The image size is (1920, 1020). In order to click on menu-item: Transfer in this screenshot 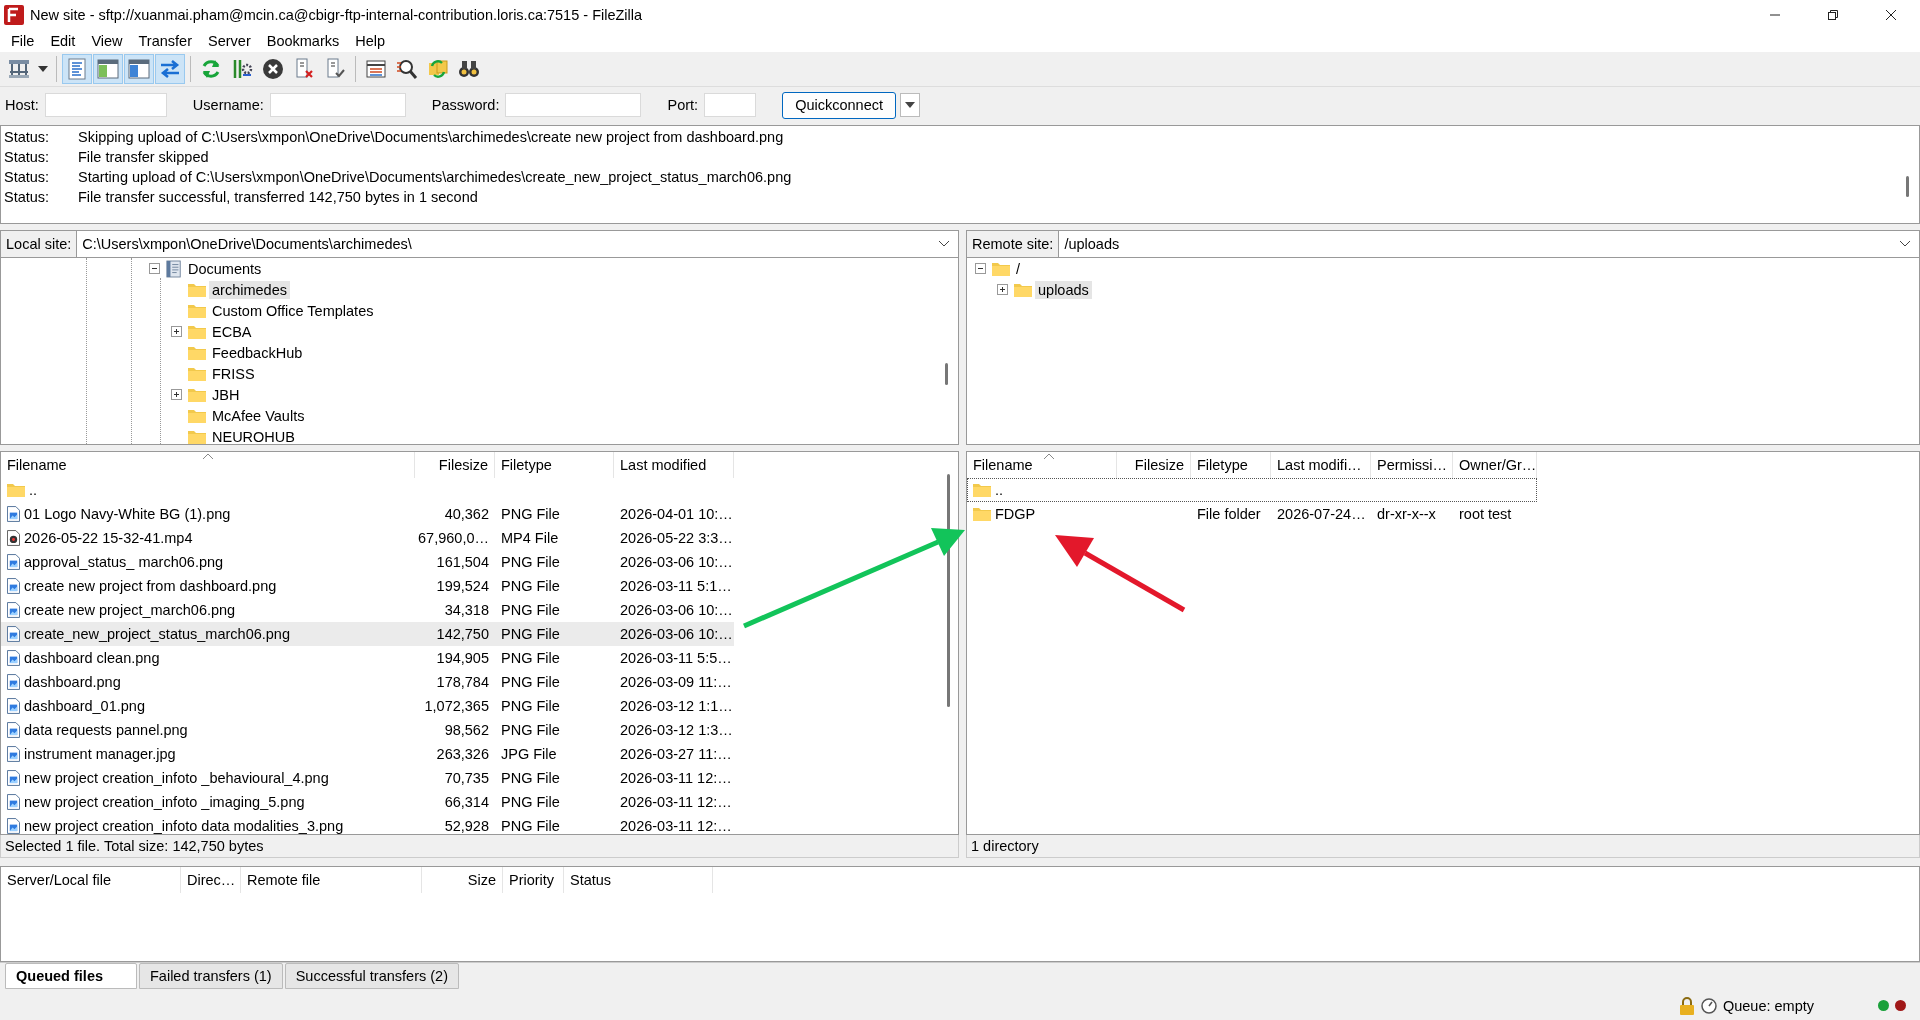, I will do `click(165, 41)`.